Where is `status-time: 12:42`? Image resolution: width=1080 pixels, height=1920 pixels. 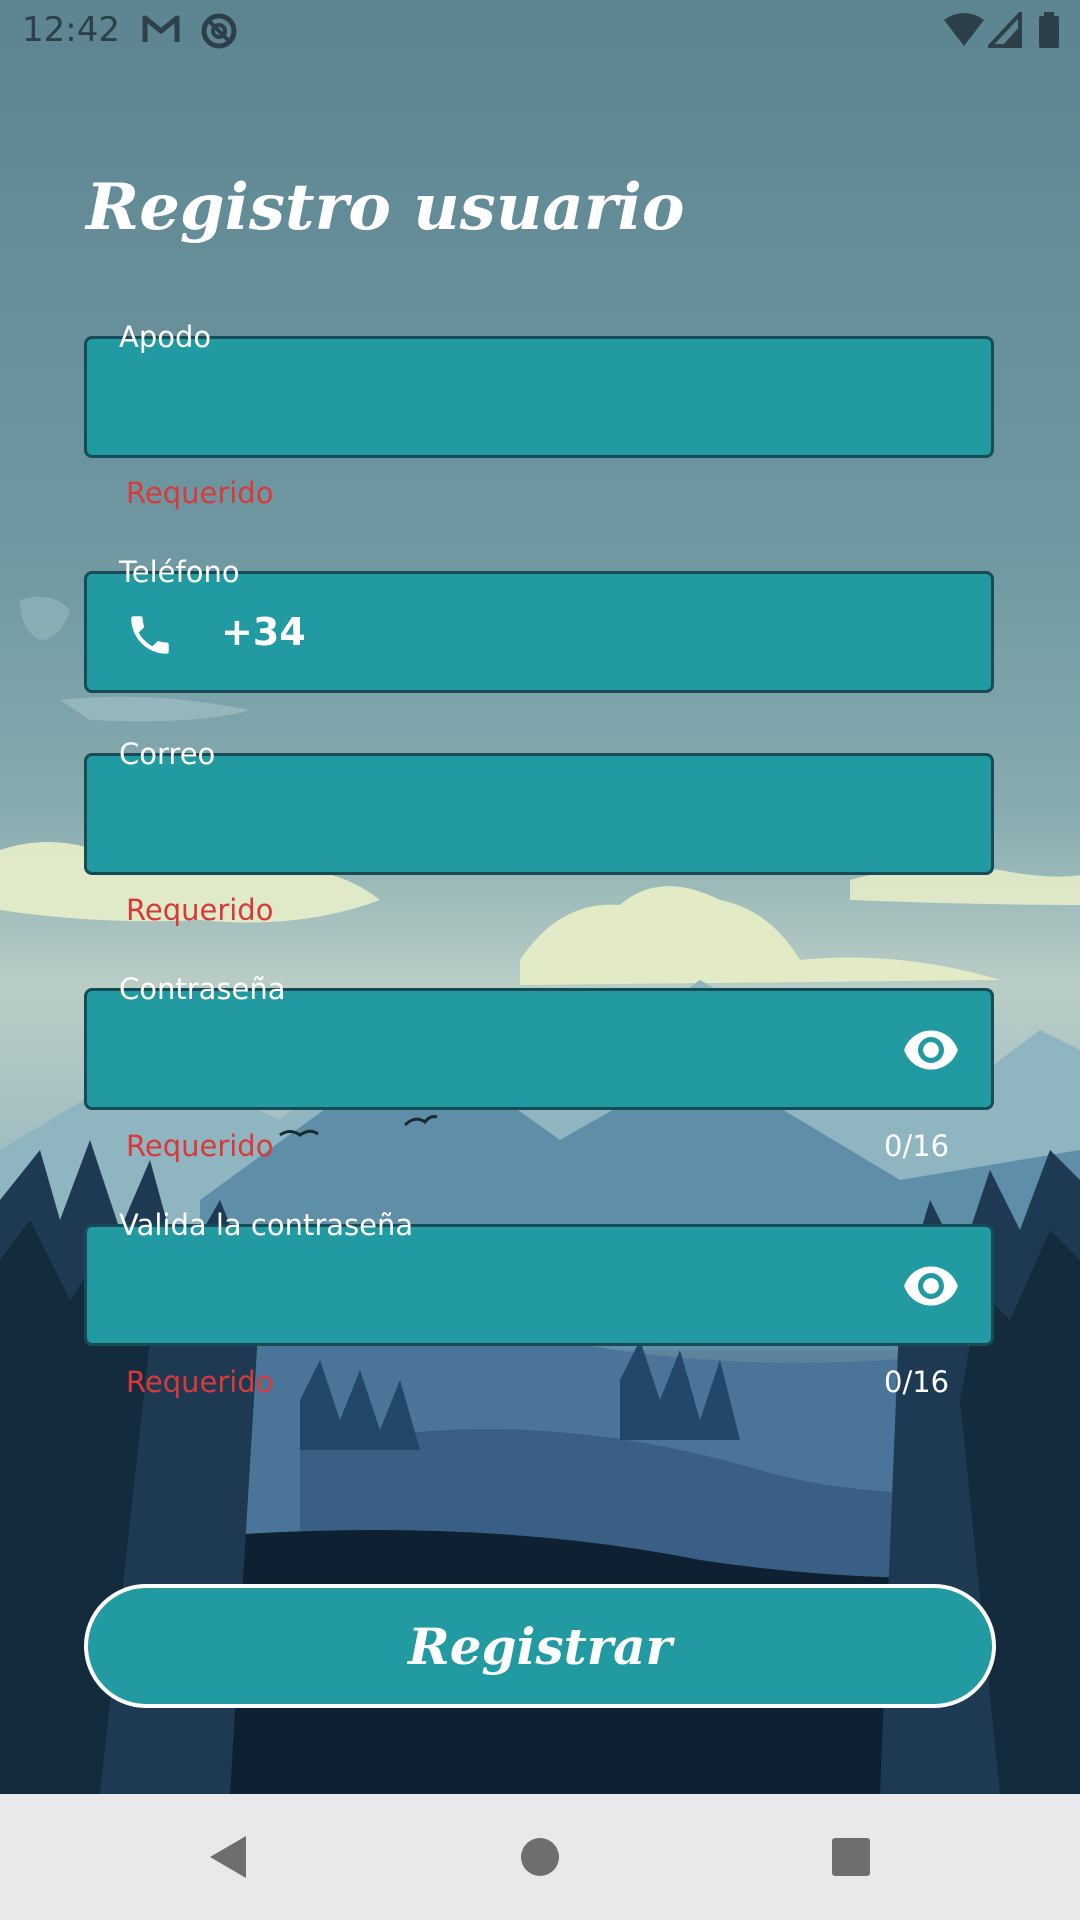 status-time: 12:42 is located at coordinates (71, 30).